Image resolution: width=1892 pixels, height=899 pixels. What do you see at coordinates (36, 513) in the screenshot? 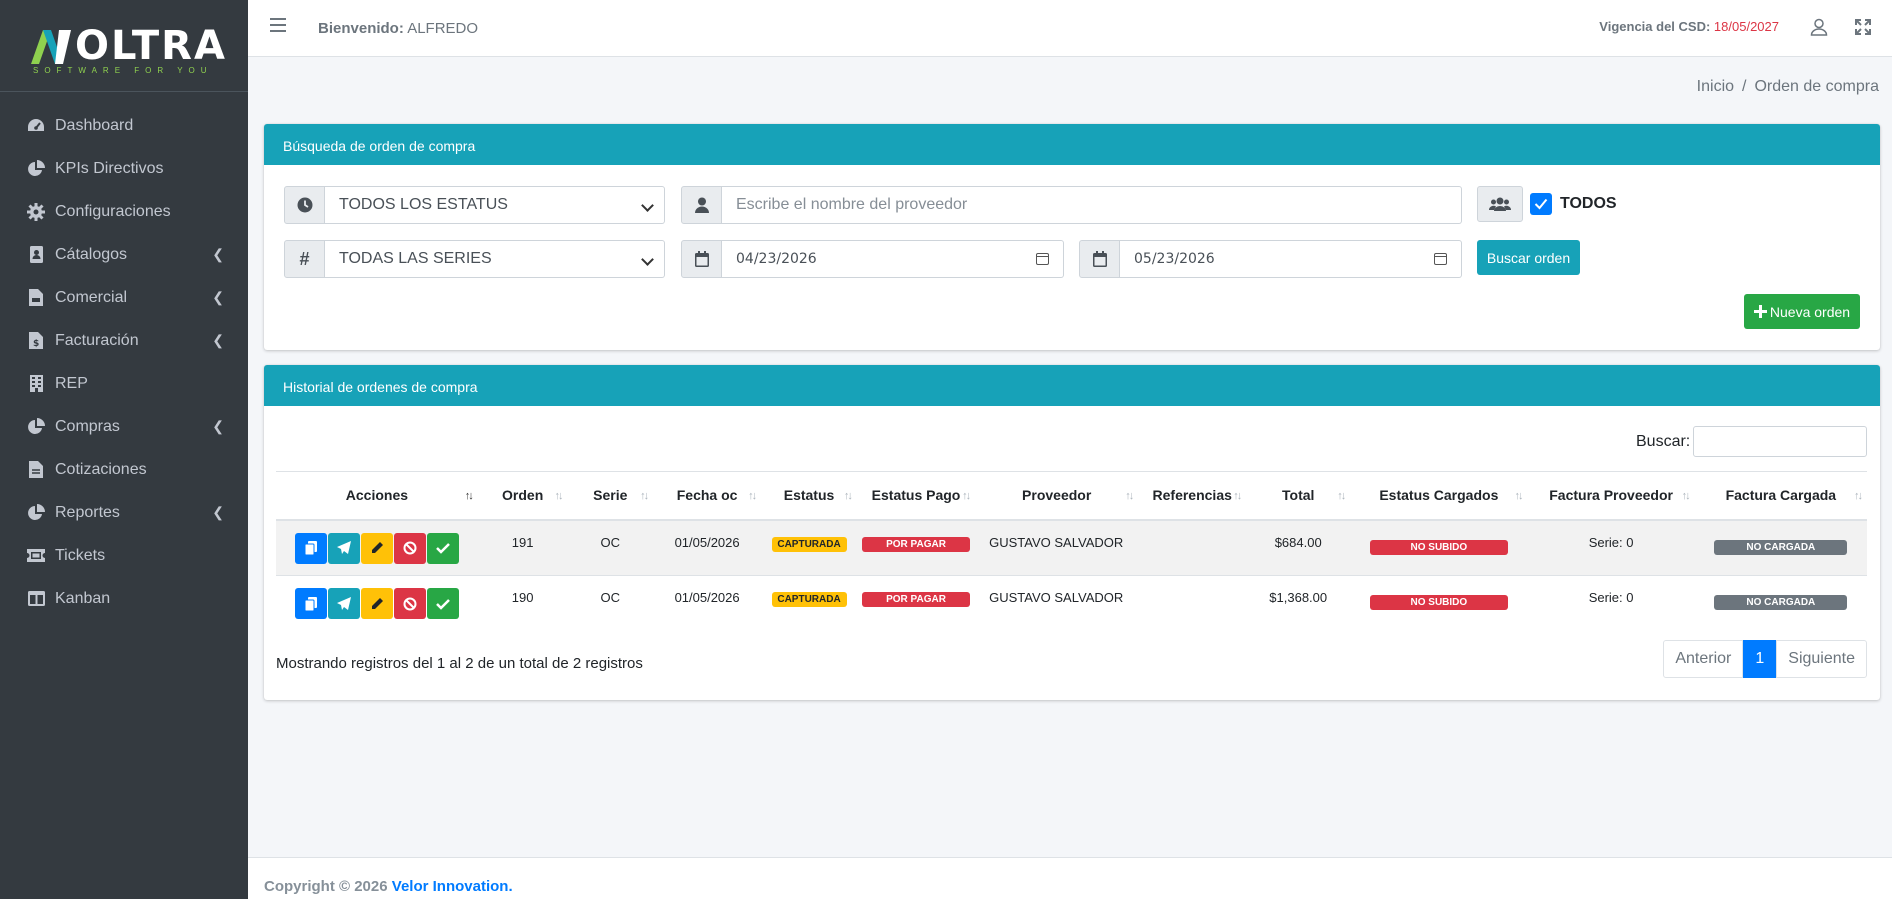
I see `pie-chart-icon` at bounding box center [36, 513].